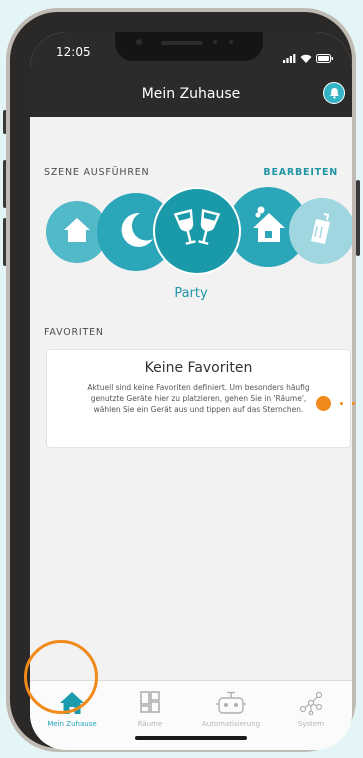 The image size is (363, 758). I want to click on robot-icon, so click(231, 705).